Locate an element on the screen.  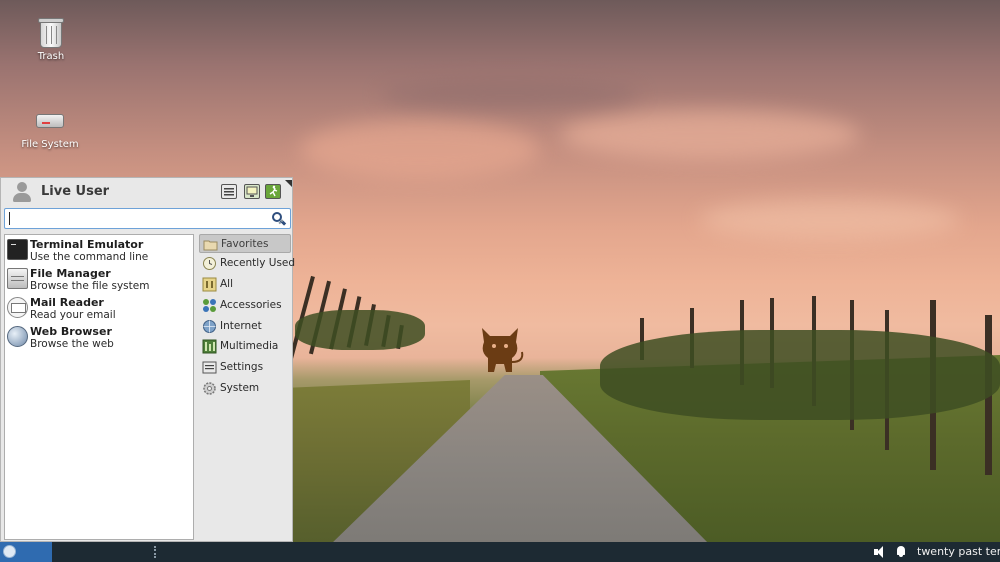
category-label: Favorites is located at coordinates (245, 244).